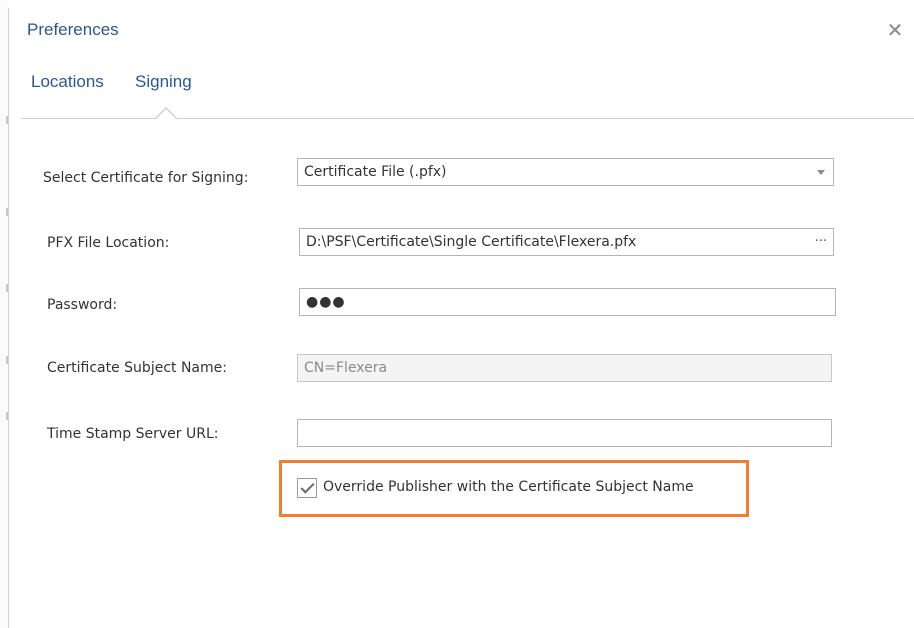 The width and height of the screenshot is (914, 628). What do you see at coordinates (146, 178) in the screenshot?
I see `select-certificate-label: Select Certificate for Signing:` at bounding box center [146, 178].